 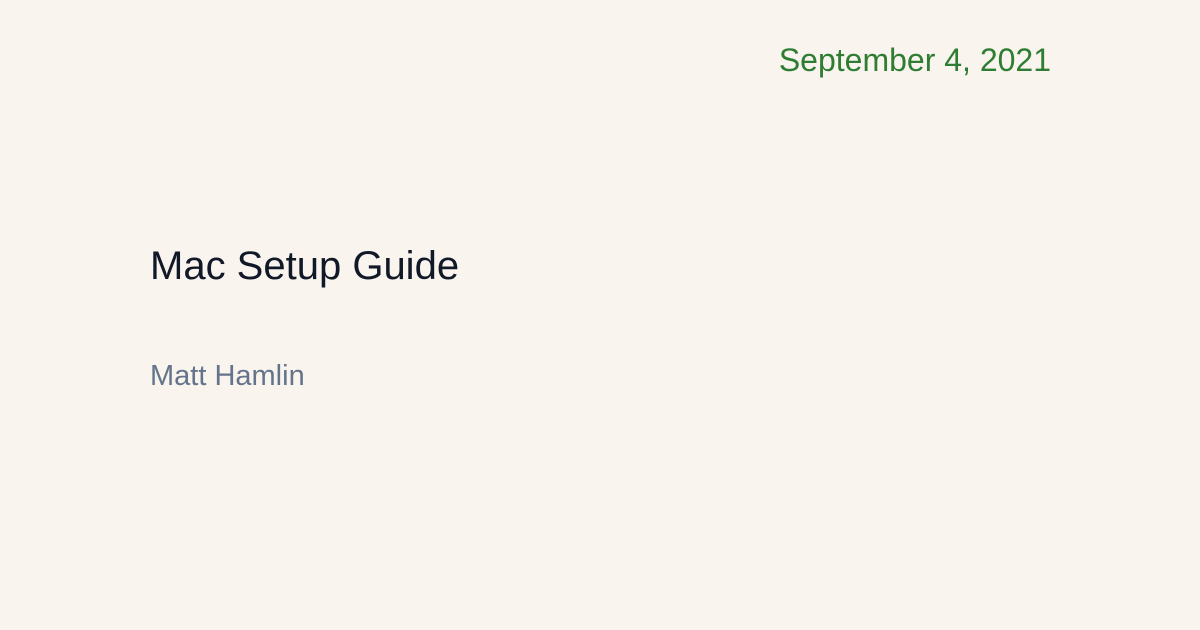 What do you see at coordinates (227, 376) in the screenshot?
I see `post-author: Matt Hamlin` at bounding box center [227, 376].